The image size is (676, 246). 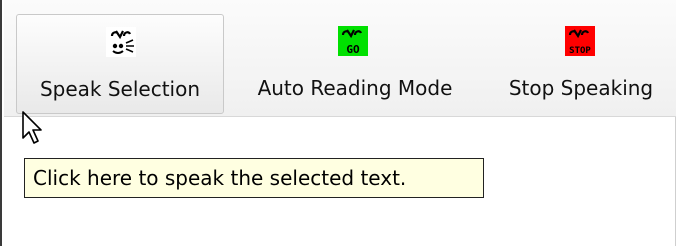 I want to click on stop-speaking-icon-text: STOP, so click(x=580, y=51).